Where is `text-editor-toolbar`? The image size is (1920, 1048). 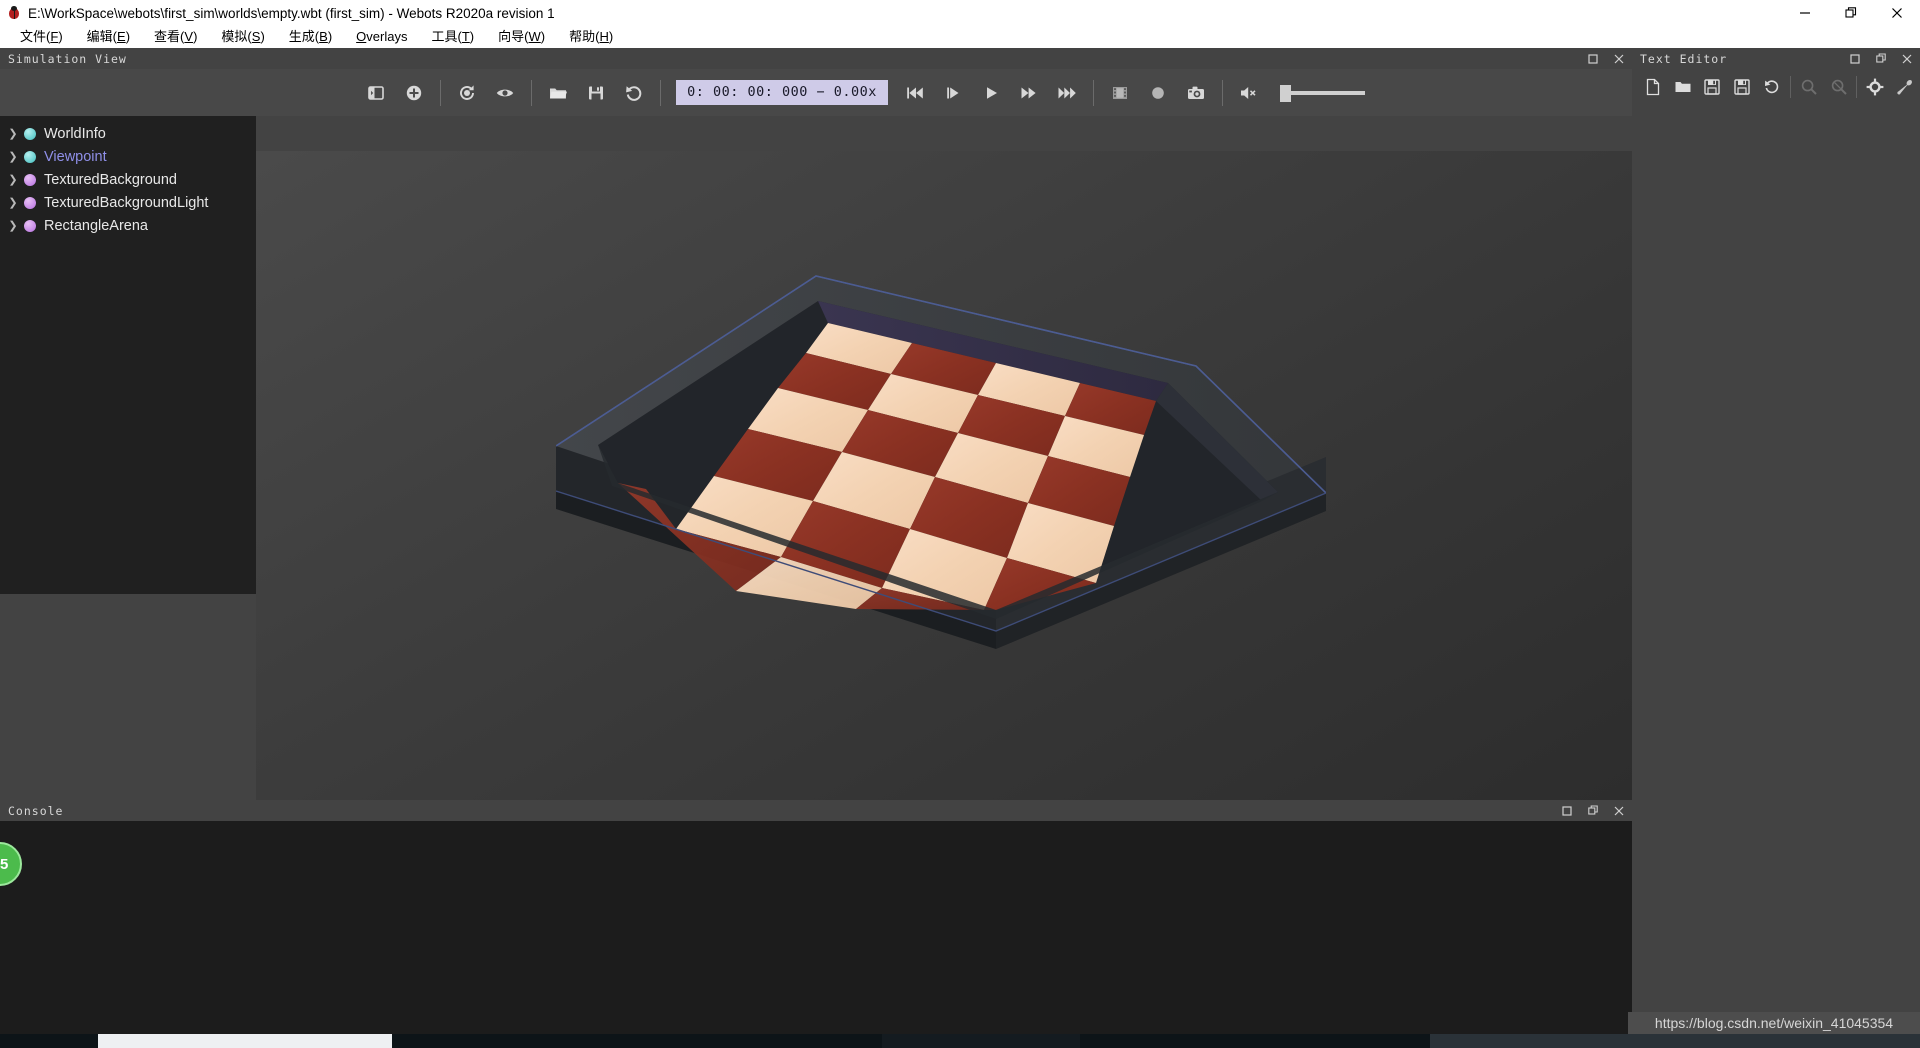 text-editor-toolbar is located at coordinates (1776, 87).